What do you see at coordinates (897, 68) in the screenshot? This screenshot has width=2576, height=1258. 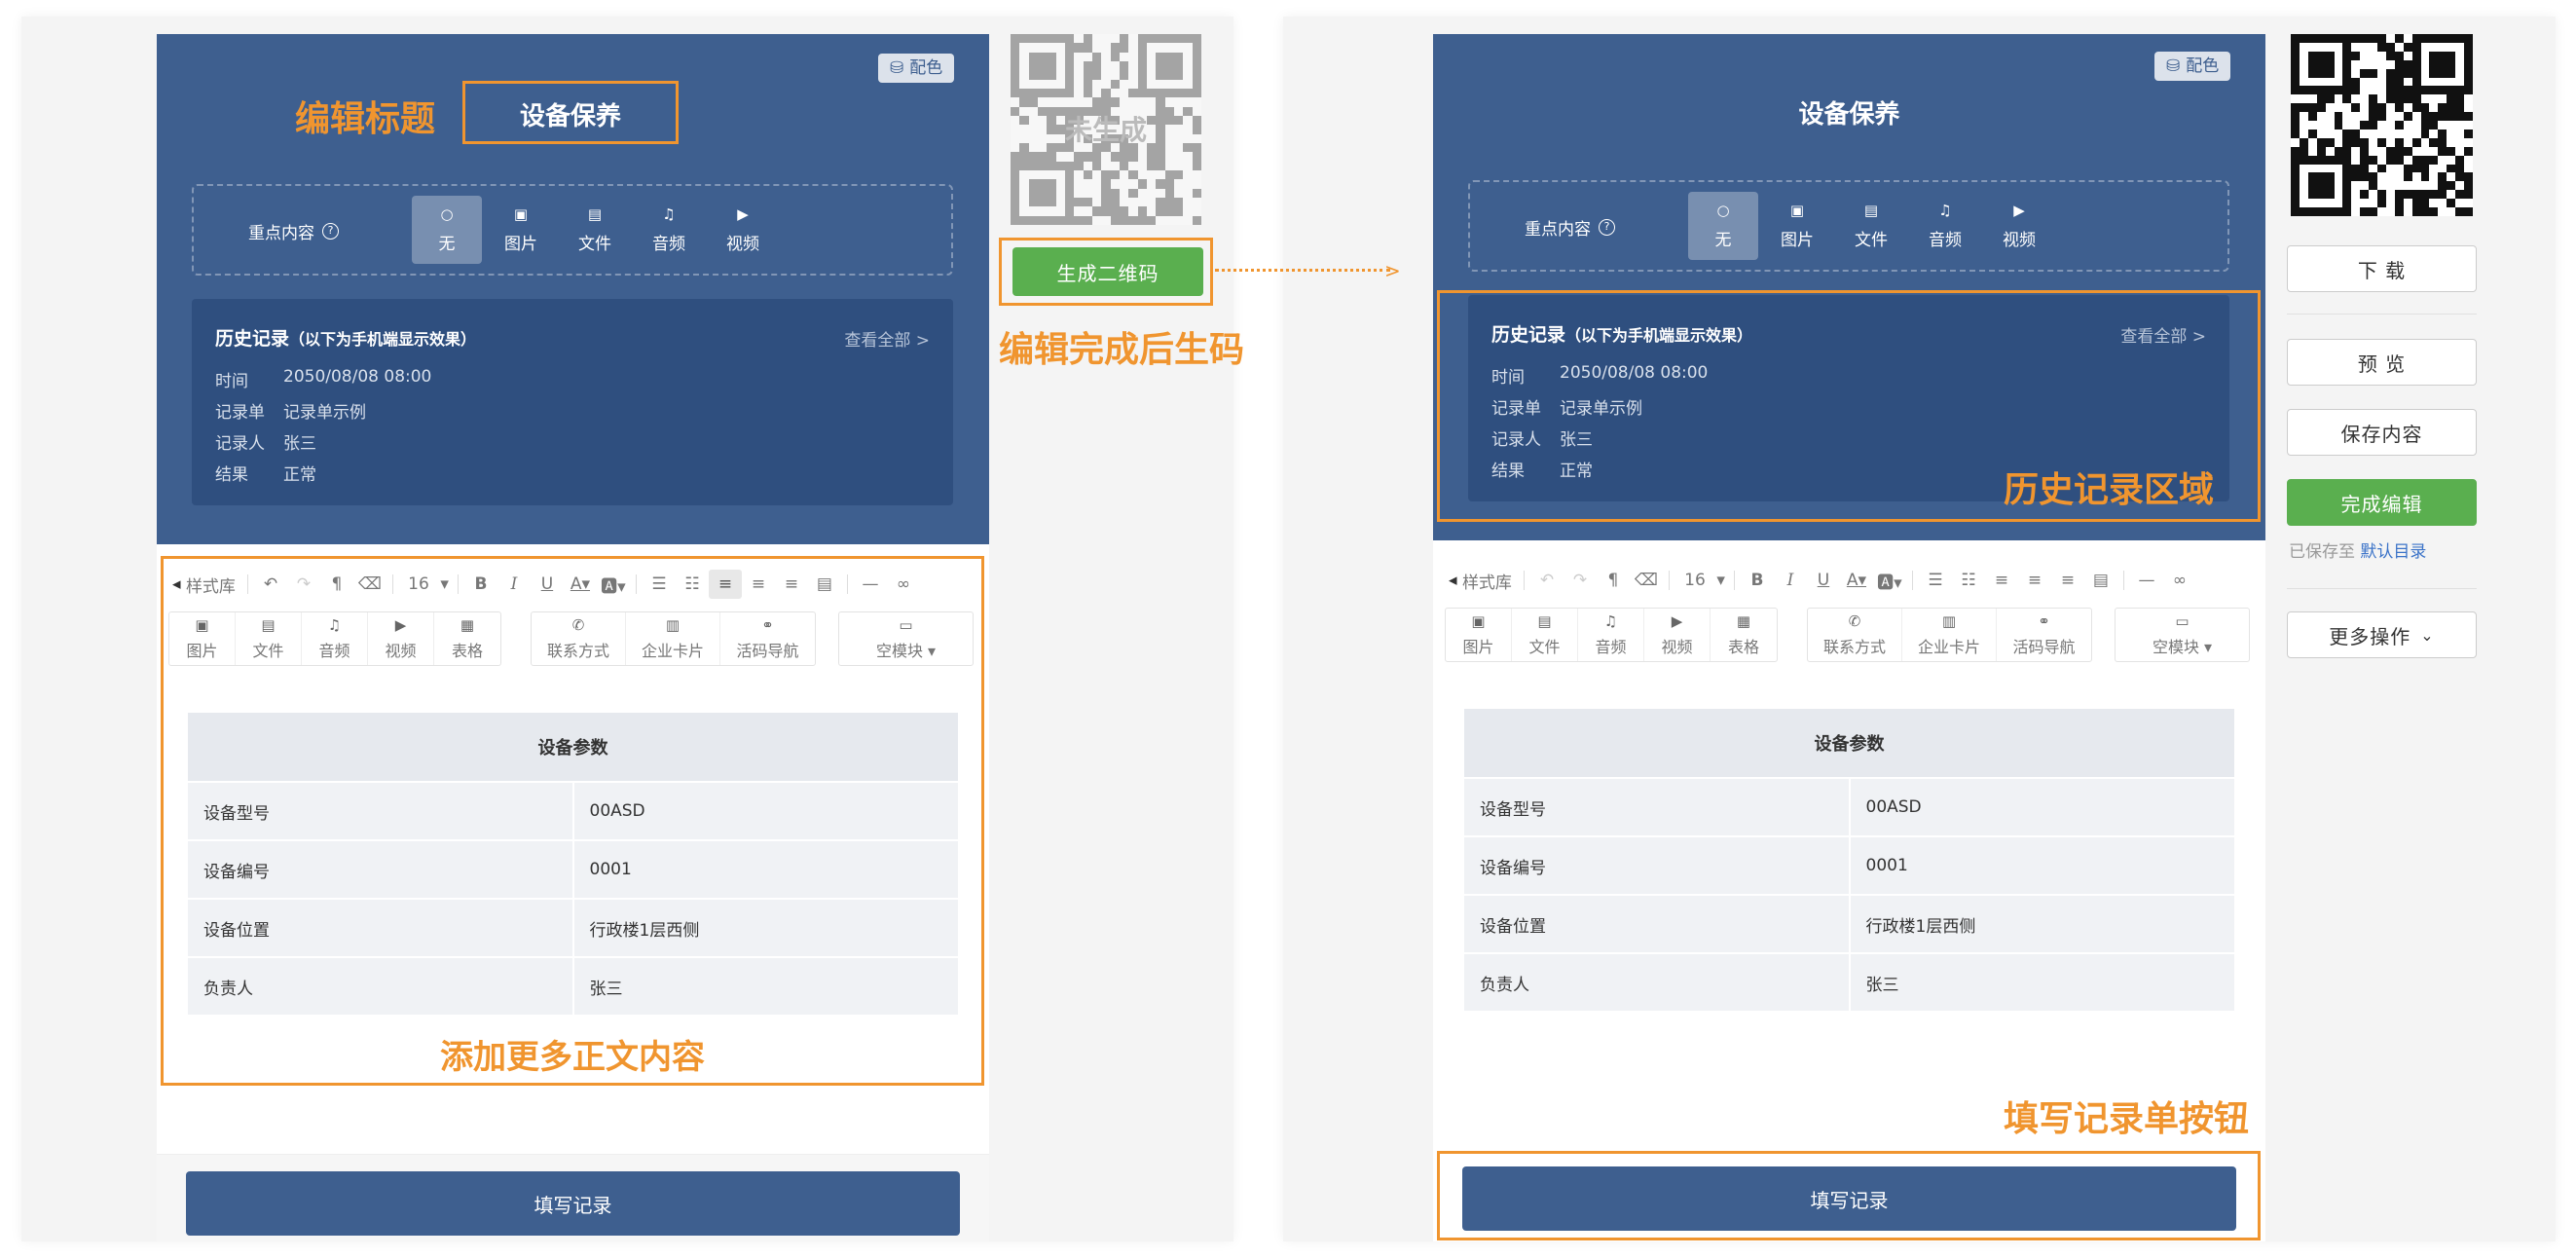 I see `paint-bucket-icon: ⛁` at bounding box center [897, 68].